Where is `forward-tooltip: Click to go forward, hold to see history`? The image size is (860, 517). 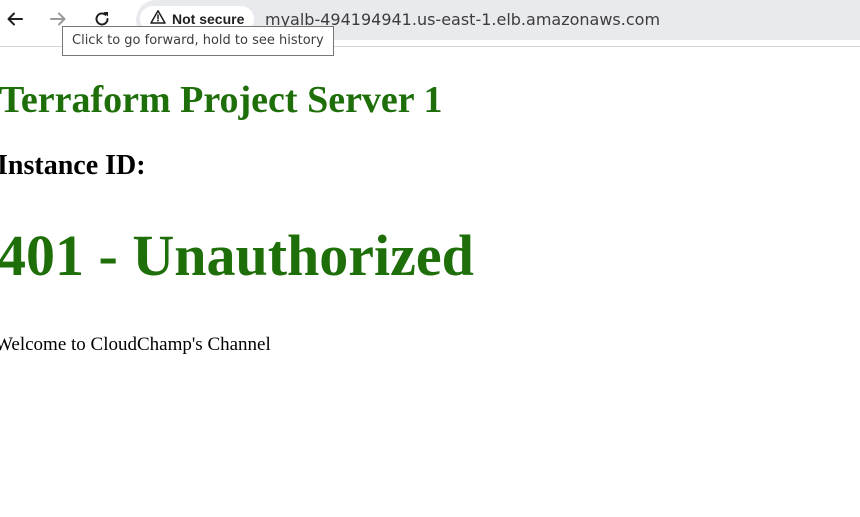
forward-tooltip: Click to go forward, hold to see history is located at coordinates (198, 41).